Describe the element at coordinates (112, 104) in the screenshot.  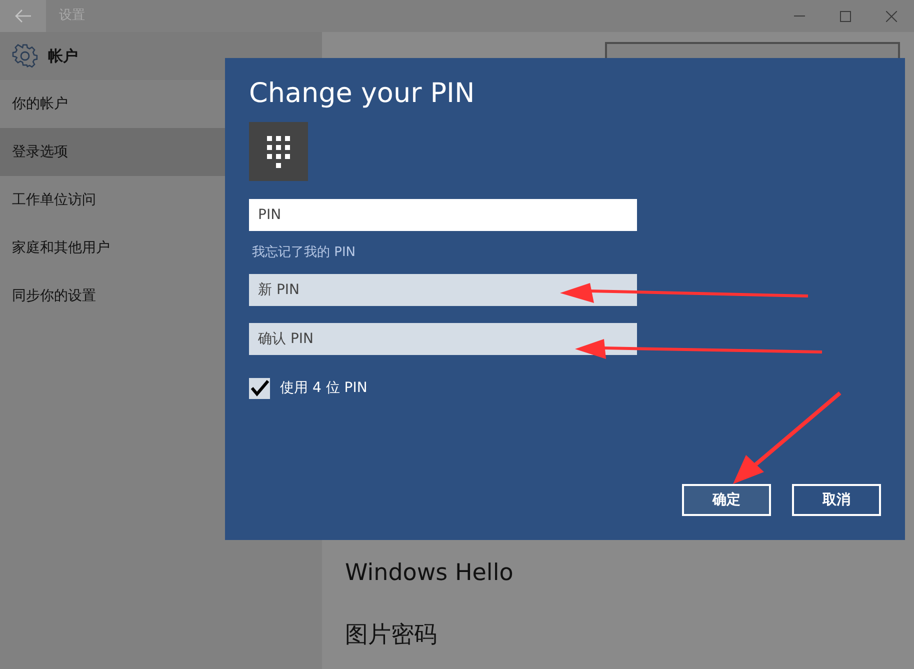
I see `sidebar-item: 你的帐户` at that location.